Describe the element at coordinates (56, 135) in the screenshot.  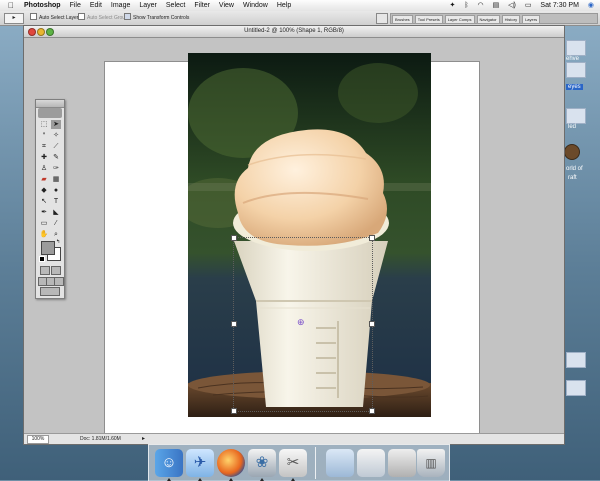
I see `magic-wand-tool-icon: ✧` at that location.